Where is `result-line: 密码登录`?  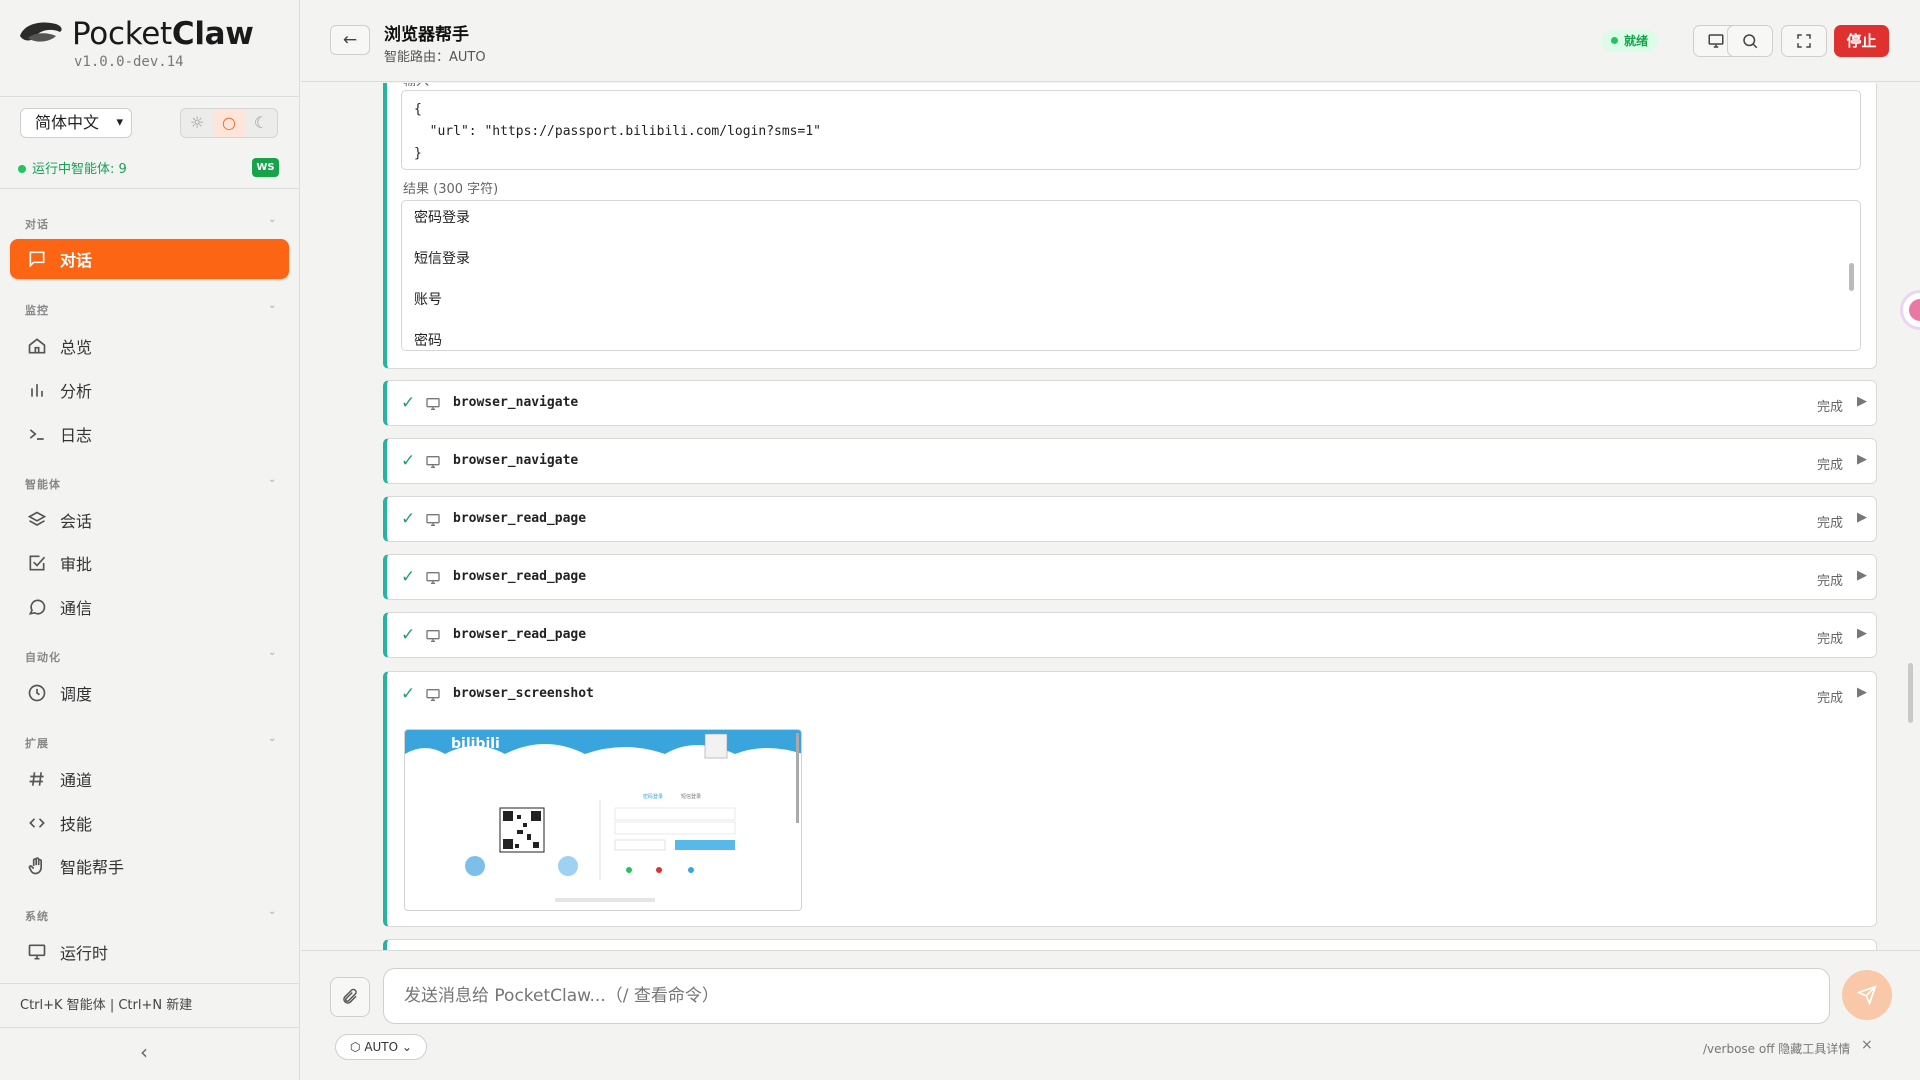 result-line: 密码登录 is located at coordinates (442, 218).